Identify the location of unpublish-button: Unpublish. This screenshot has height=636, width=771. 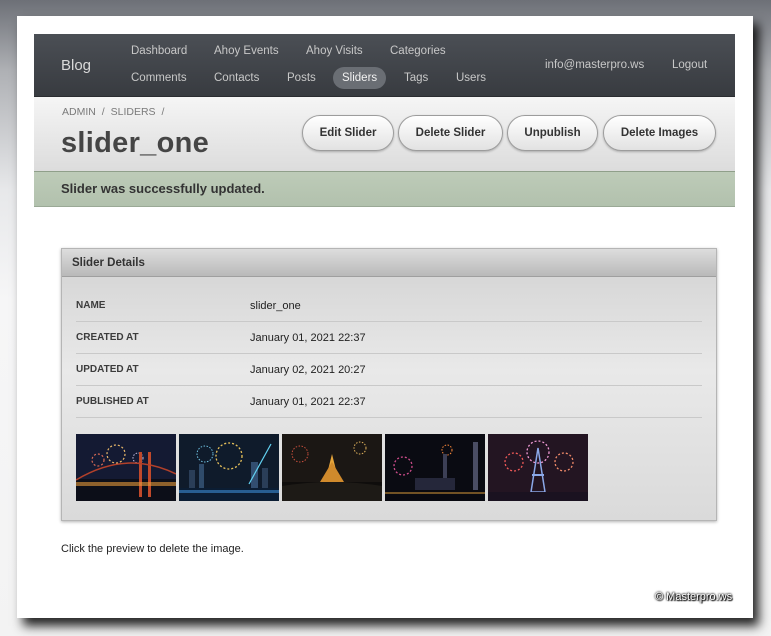
(552, 133).